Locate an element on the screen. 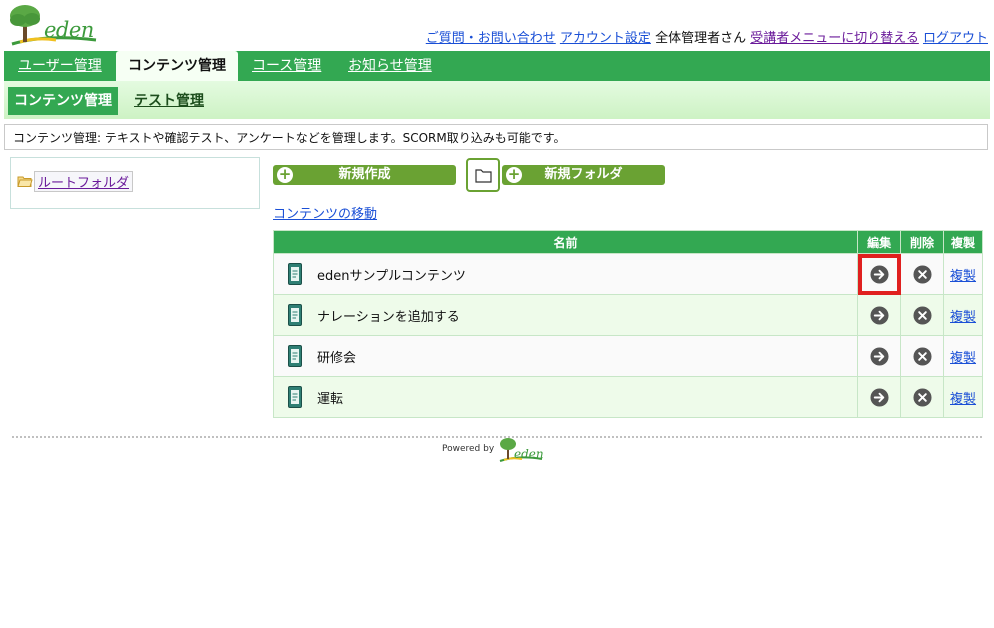 The height and width of the screenshot is (628, 994). content-name: edenサンプルコンテンツ is located at coordinates (391, 274).